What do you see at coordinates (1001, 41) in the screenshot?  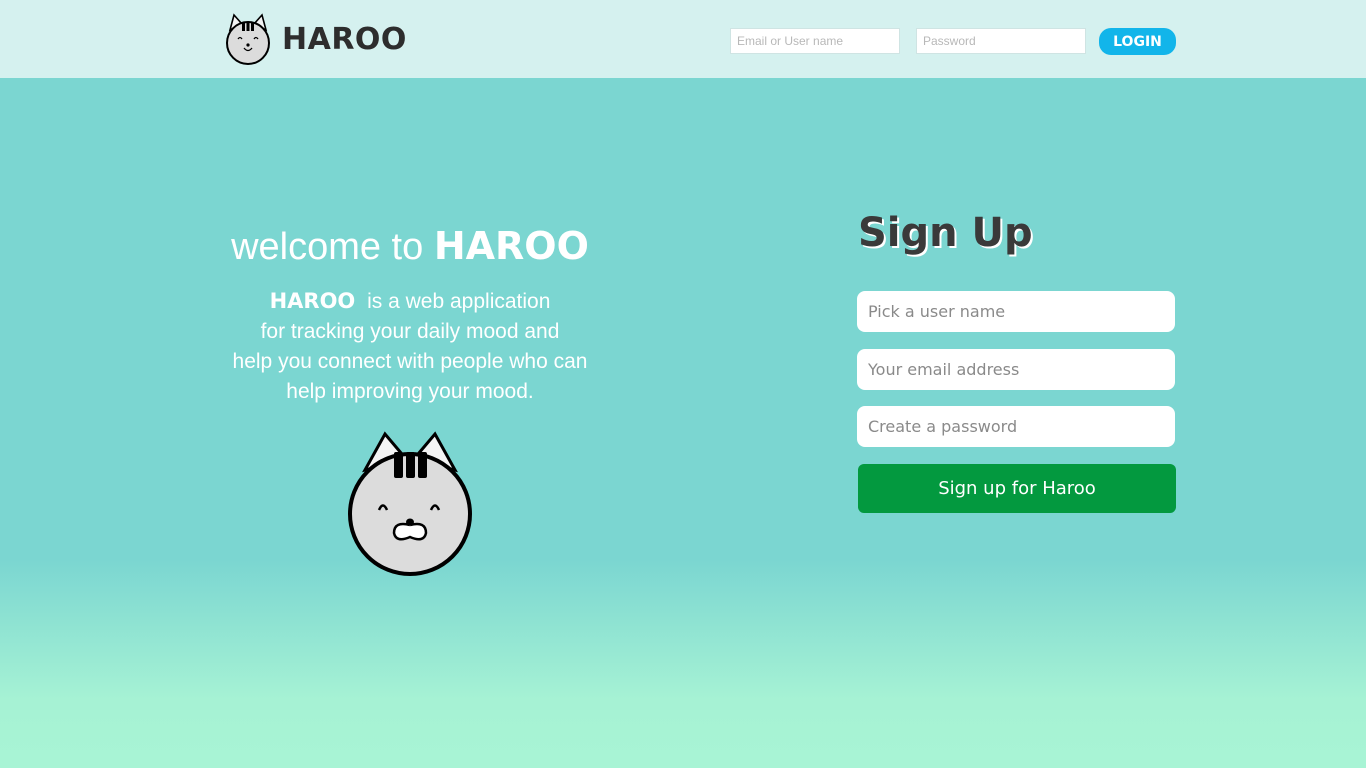 I see `login-password-input` at bounding box center [1001, 41].